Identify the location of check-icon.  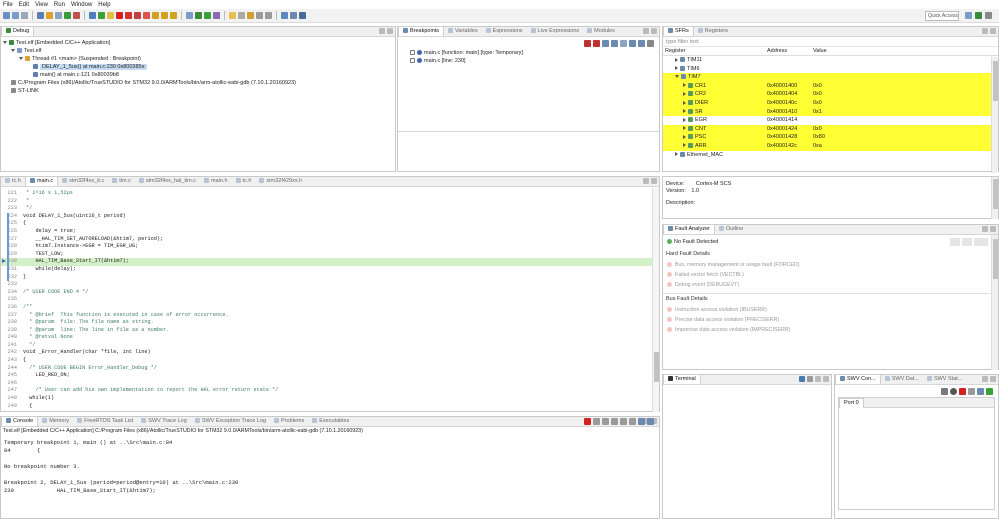
(67, 15).